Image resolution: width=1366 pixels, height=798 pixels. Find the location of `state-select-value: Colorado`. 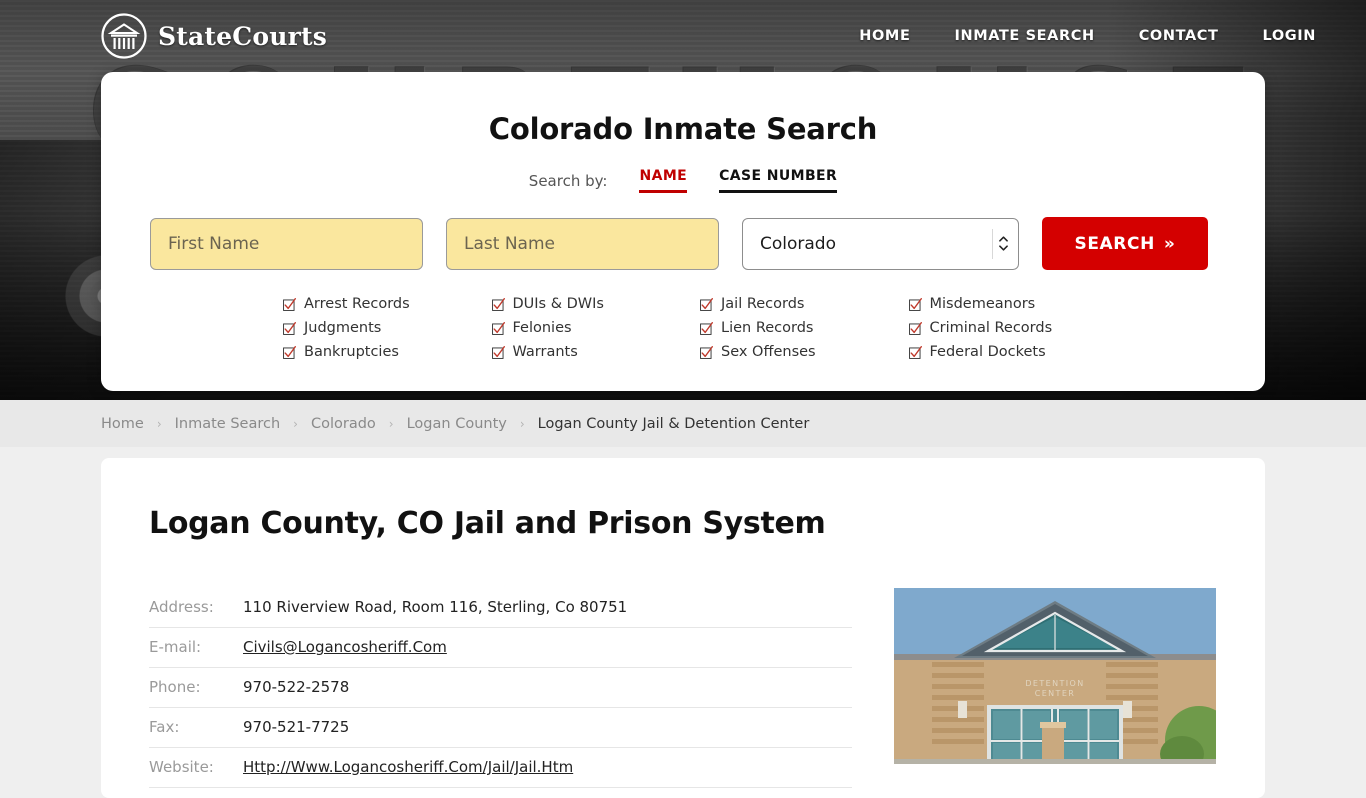

state-select-value: Colorado is located at coordinates (798, 243).